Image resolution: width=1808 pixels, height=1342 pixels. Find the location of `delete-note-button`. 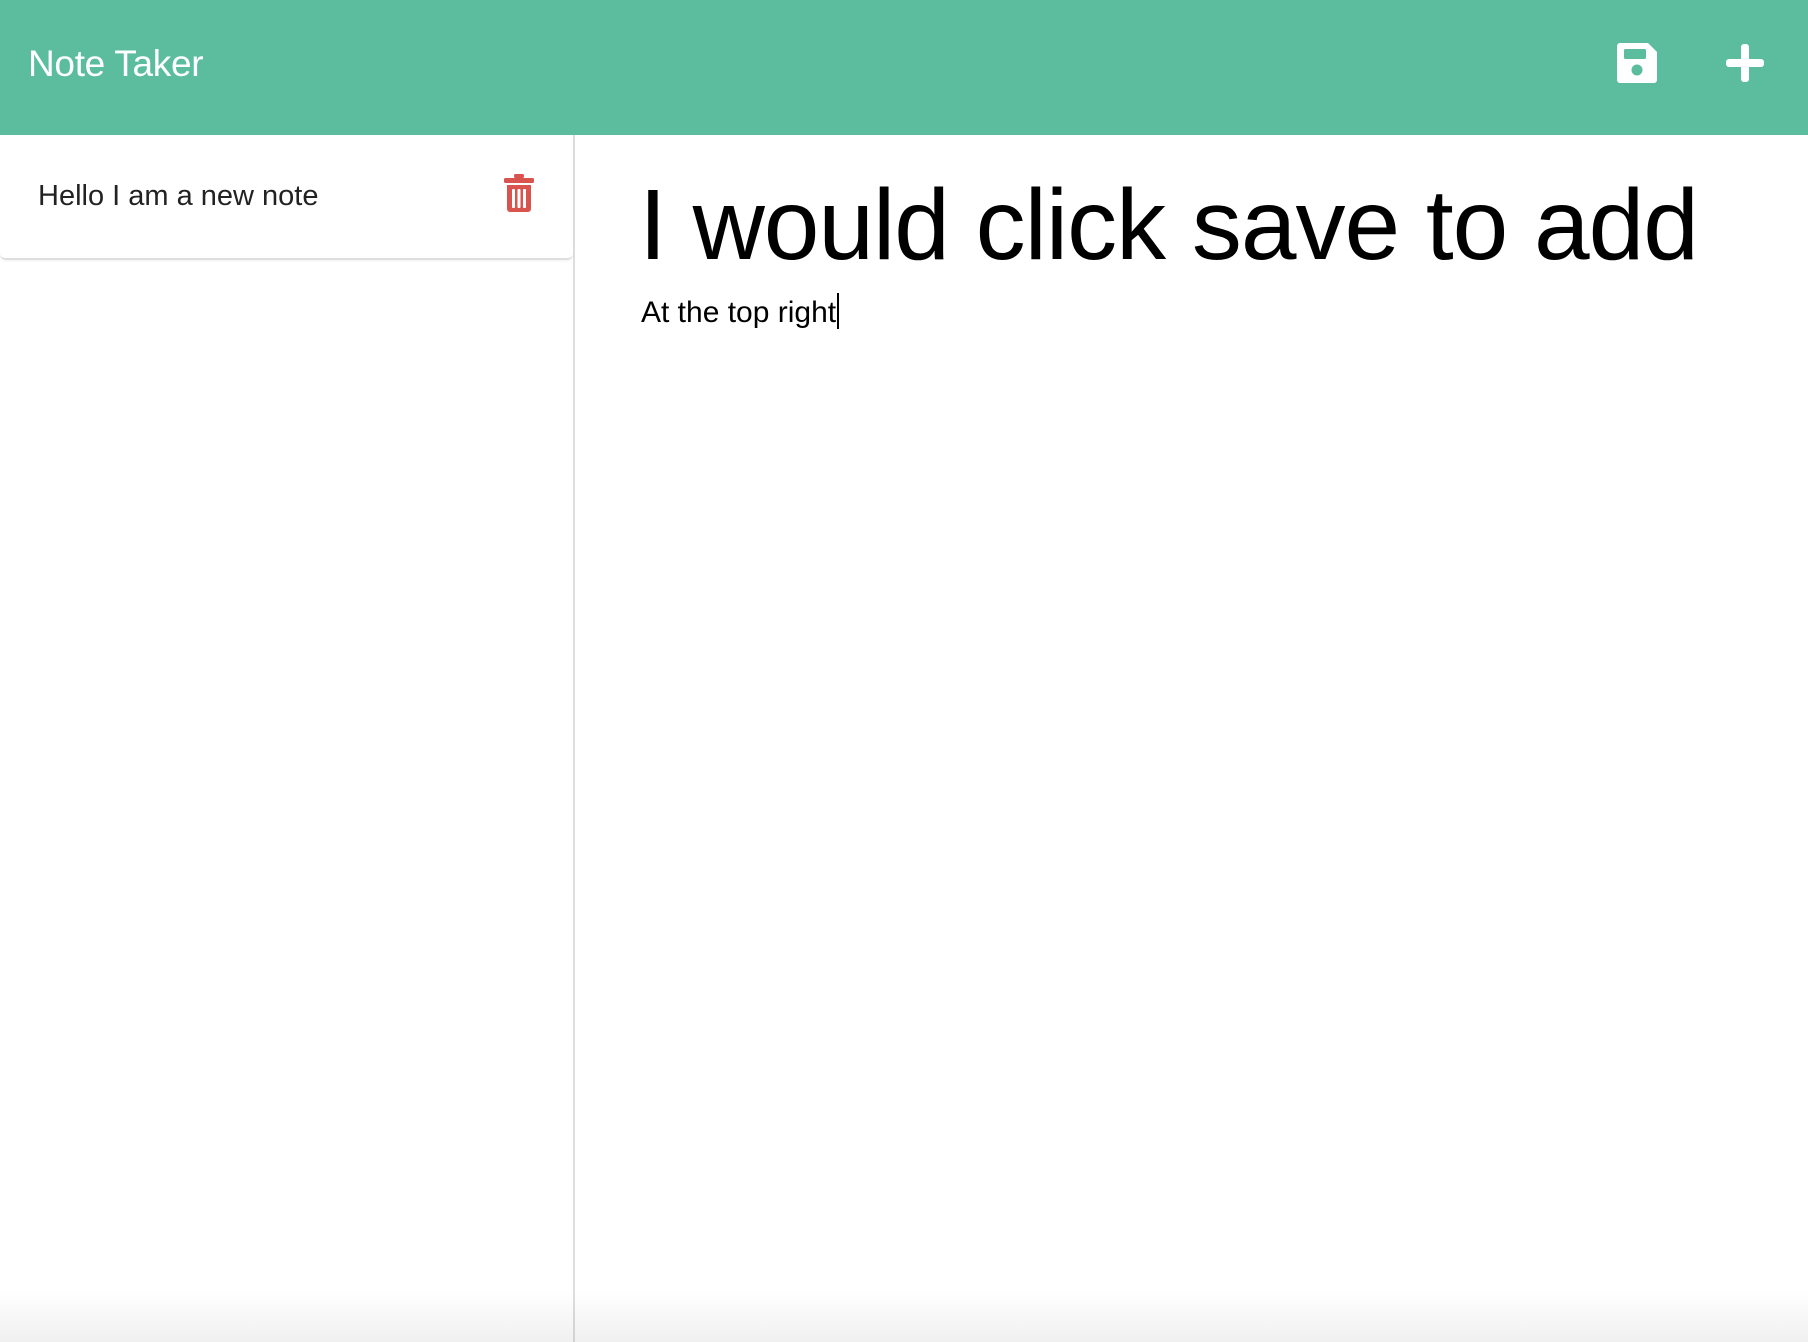

delete-note-button is located at coordinates (519, 193).